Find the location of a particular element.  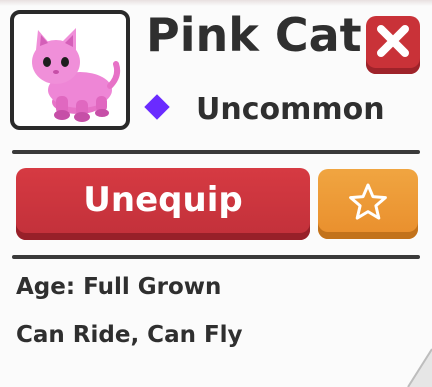

pet-thumbnail is located at coordinates (70, 70).